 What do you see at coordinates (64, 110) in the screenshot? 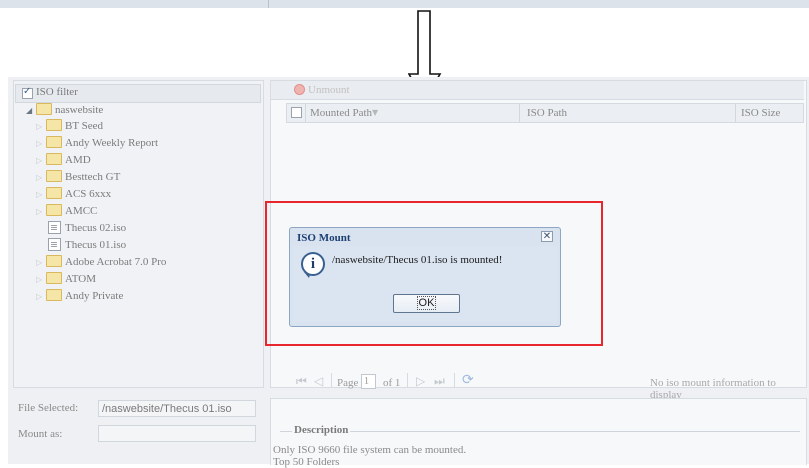
I see `tree-item-naswebsite: ◢ naswebsite` at bounding box center [64, 110].